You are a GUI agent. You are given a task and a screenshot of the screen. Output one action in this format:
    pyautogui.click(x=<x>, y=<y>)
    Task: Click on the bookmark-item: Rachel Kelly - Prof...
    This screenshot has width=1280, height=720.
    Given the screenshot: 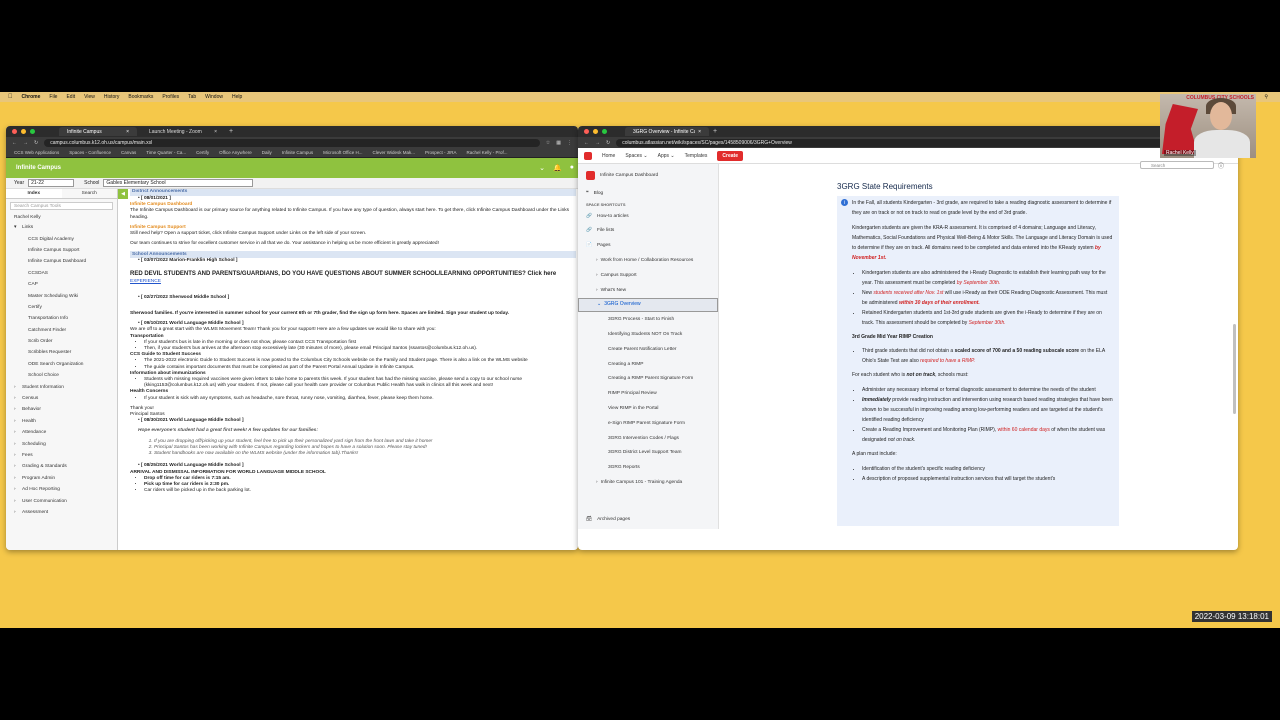 What is the action you would take?
    pyautogui.click(x=487, y=152)
    